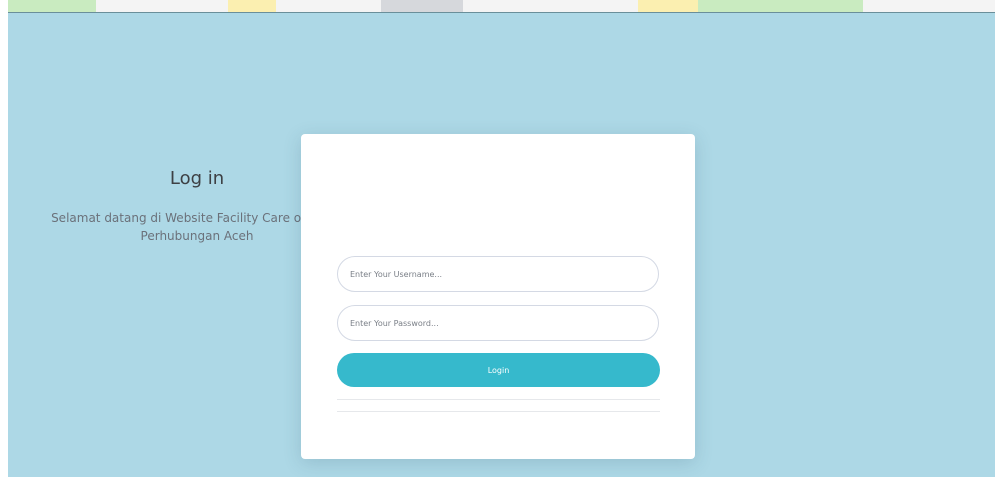  What do you see at coordinates (498, 323) in the screenshot?
I see `password-input` at bounding box center [498, 323].